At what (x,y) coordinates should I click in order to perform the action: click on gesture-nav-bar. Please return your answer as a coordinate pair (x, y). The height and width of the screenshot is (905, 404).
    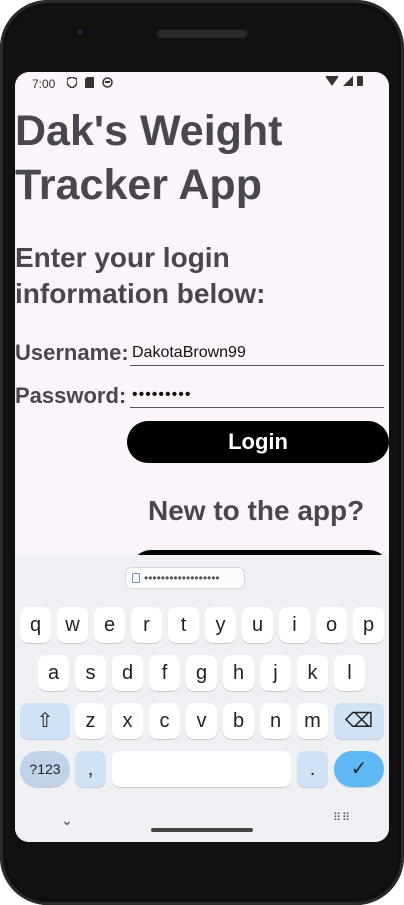
    Looking at the image, I should click on (202, 830).